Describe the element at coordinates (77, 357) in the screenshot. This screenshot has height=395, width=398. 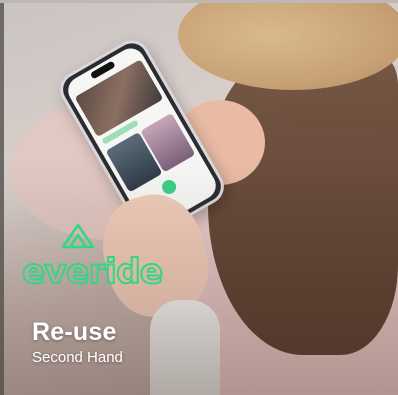
I see `card-subtitle: Second Hand` at that location.